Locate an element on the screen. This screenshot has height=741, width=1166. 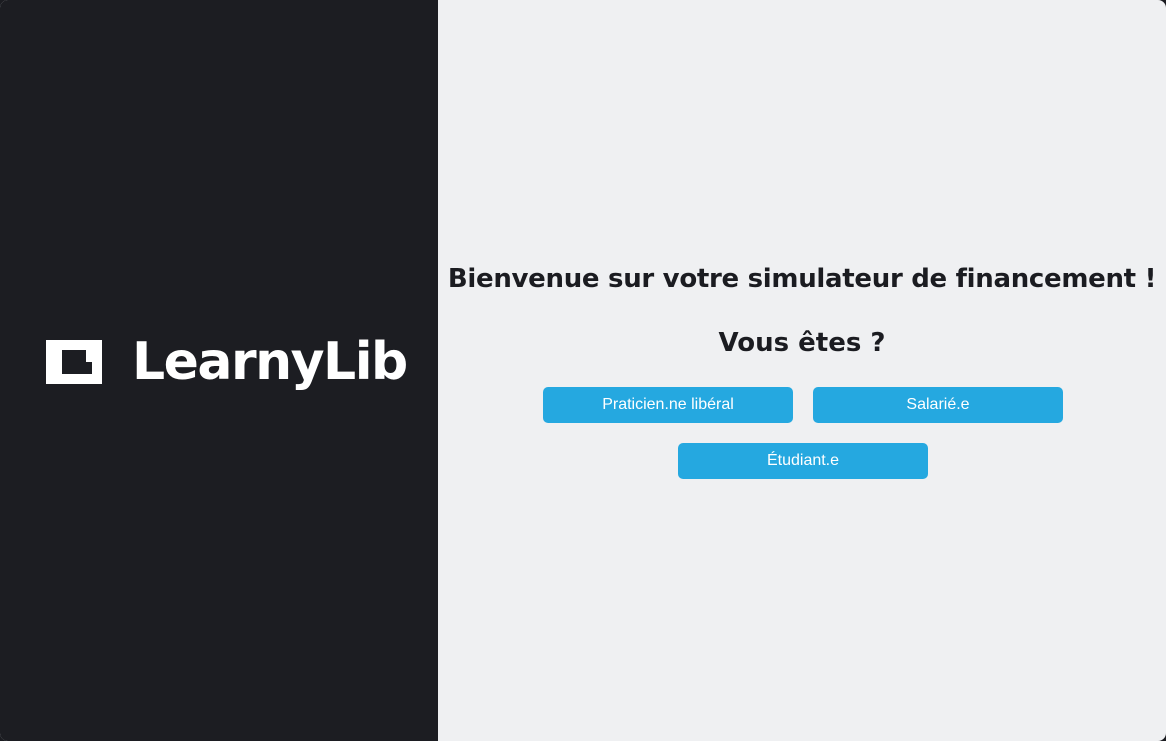
liberal-practitioner-button: Praticien.ne libéral is located at coordinates (668, 405).